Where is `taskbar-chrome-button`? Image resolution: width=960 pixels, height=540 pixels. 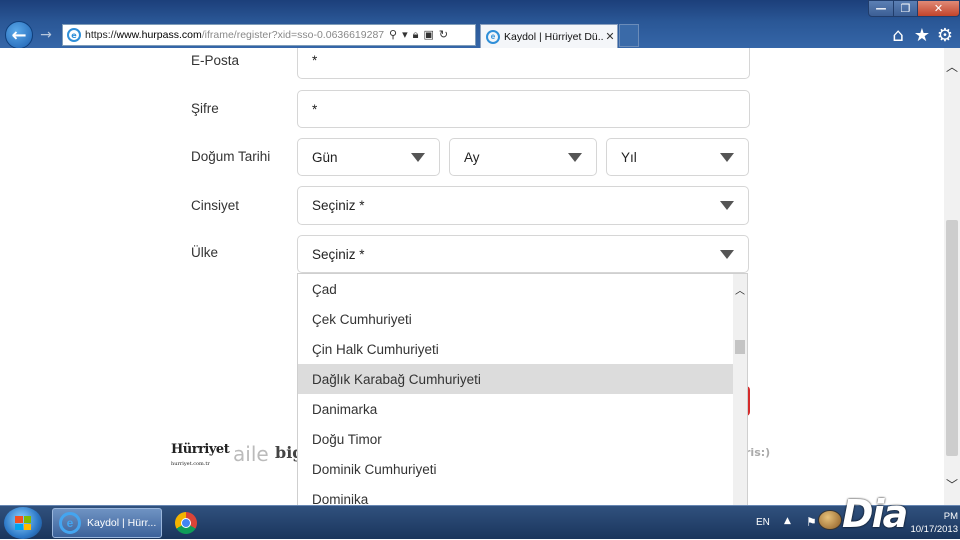
taskbar-chrome-button is located at coordinates (186, 523).